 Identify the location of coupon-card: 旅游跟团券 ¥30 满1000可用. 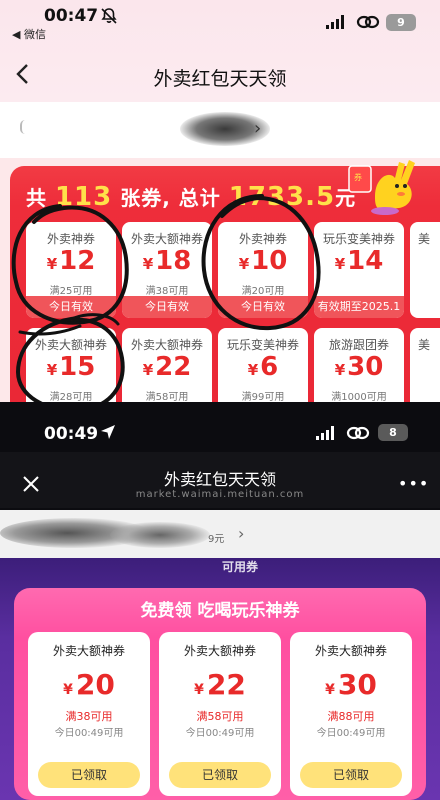
(359, 365).